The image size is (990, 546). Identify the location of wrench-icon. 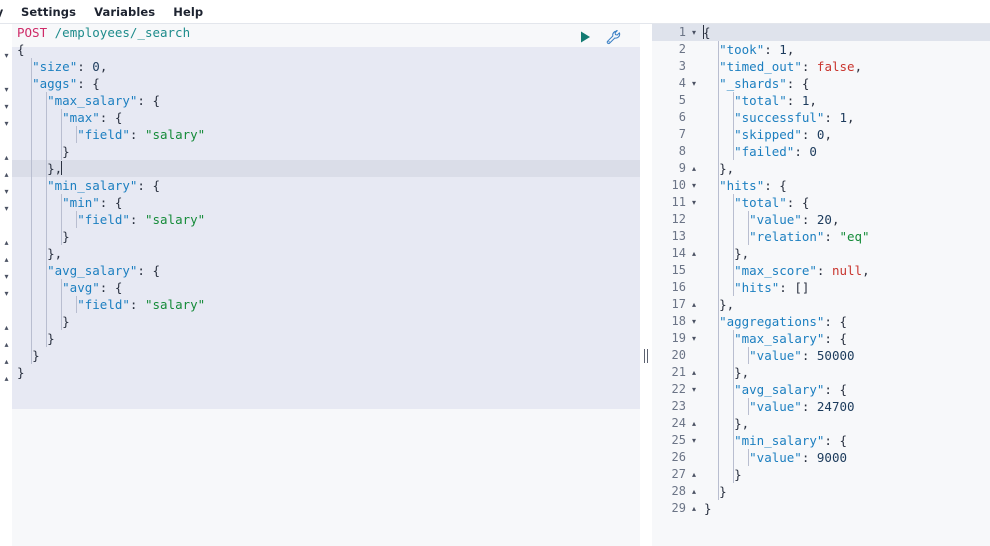
(613, 37).